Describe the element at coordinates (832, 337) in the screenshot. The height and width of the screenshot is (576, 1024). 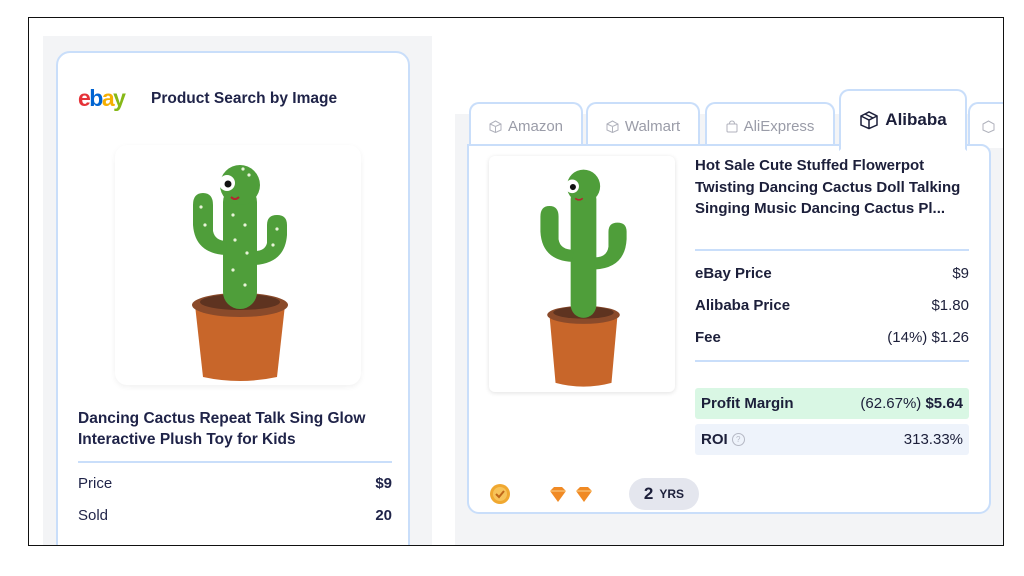
I see `fee-row: Fee (14%) $1.26` at that location.